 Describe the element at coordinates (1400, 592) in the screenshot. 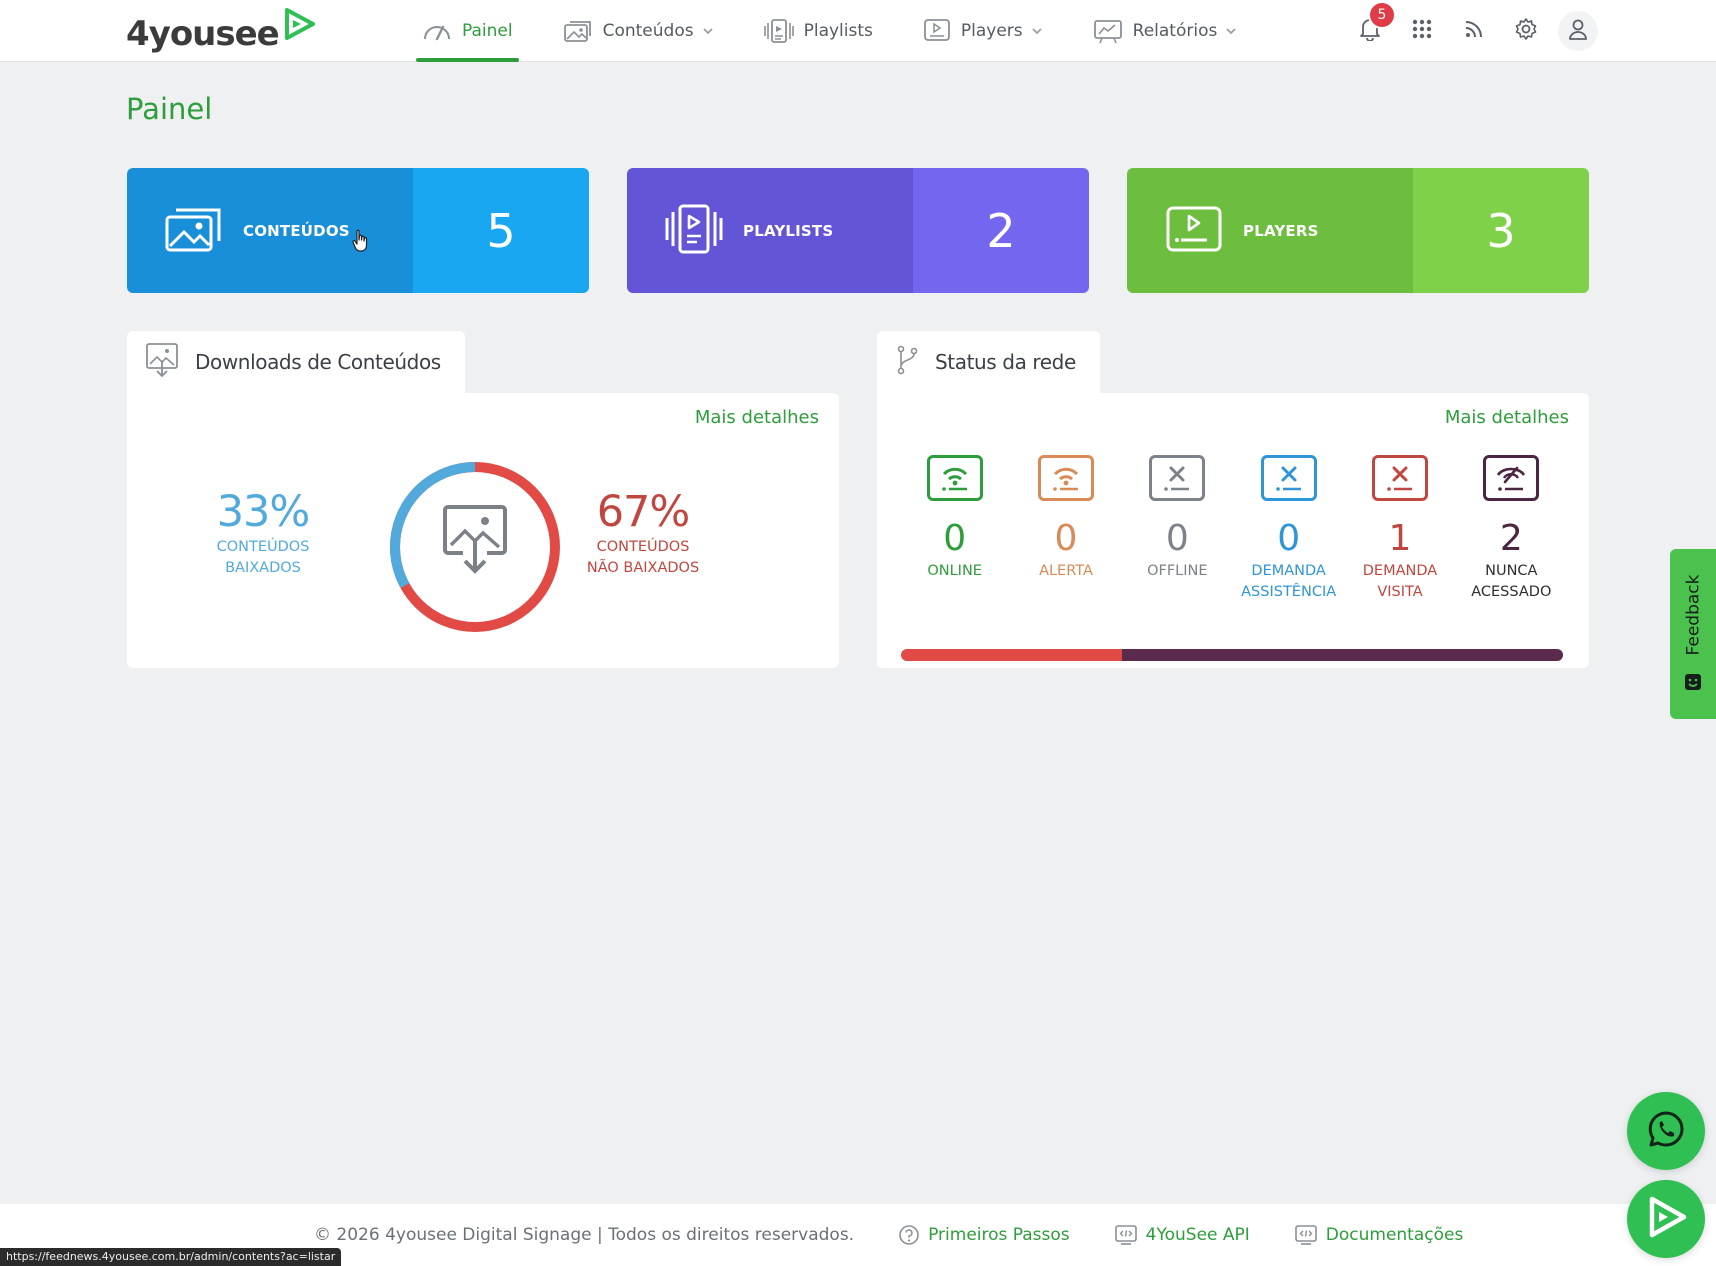

I see `status-label-line-2: VISITA` at that location.